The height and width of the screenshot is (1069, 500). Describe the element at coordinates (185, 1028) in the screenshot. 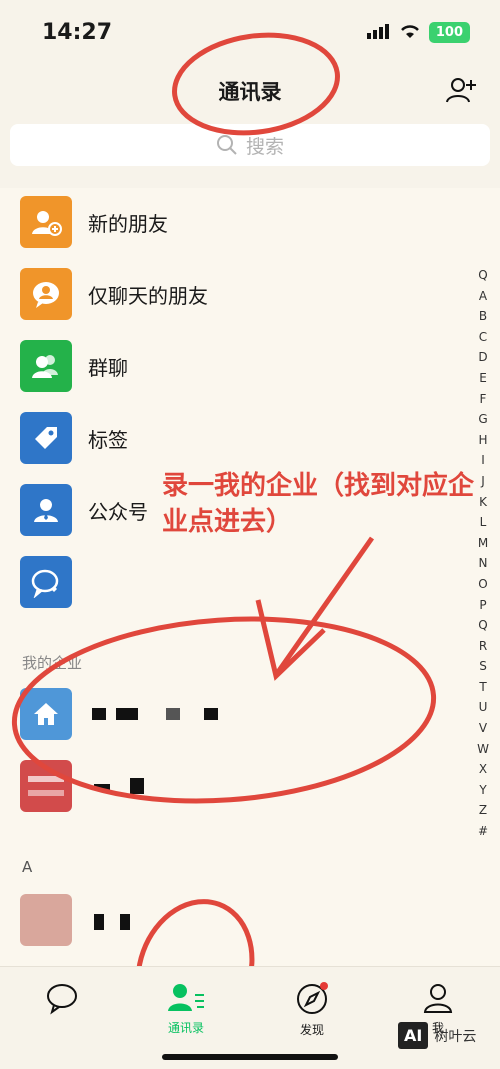

I see `tab-label: 通讯录` at that location.